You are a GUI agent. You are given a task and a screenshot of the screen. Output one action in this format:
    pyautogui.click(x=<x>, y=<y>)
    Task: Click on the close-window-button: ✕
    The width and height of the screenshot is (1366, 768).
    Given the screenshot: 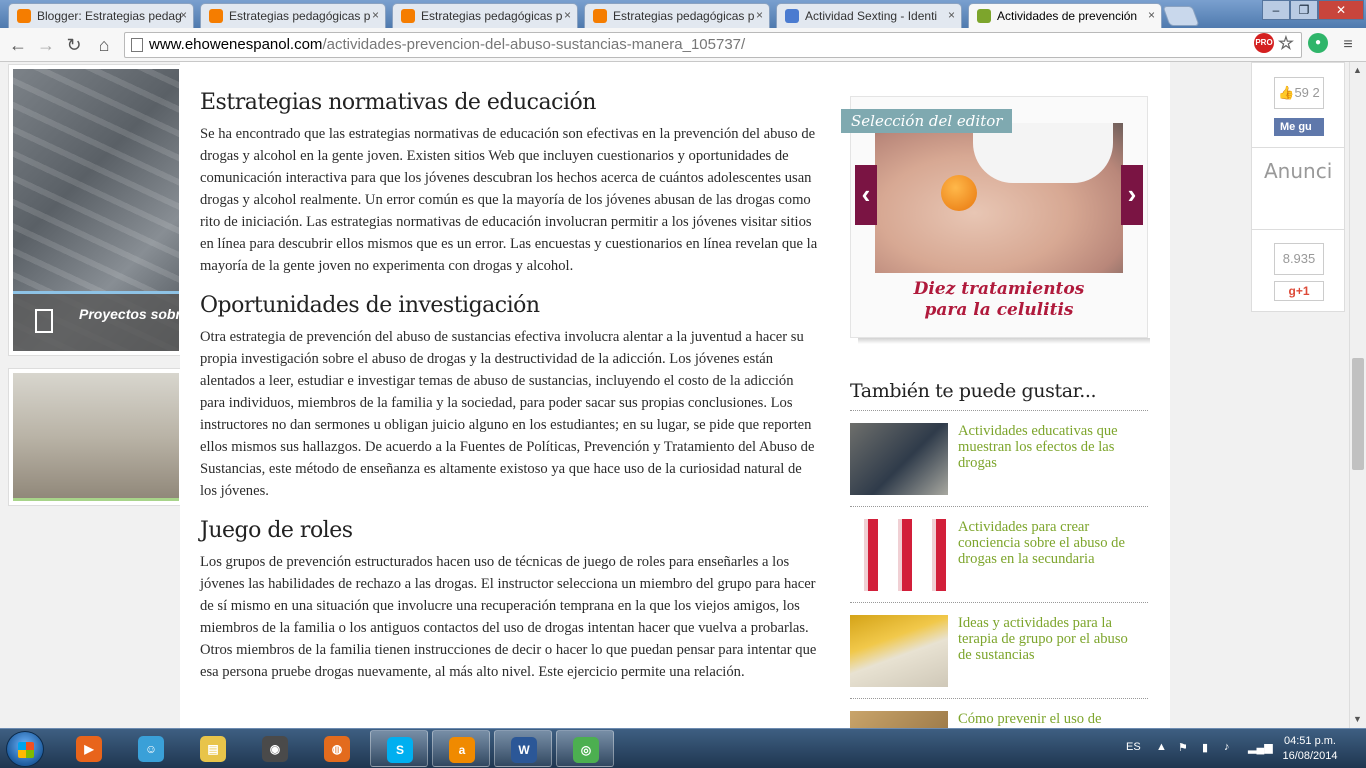 What is the action you would take?
    pyautogui.click(x=1341, y=10)
    